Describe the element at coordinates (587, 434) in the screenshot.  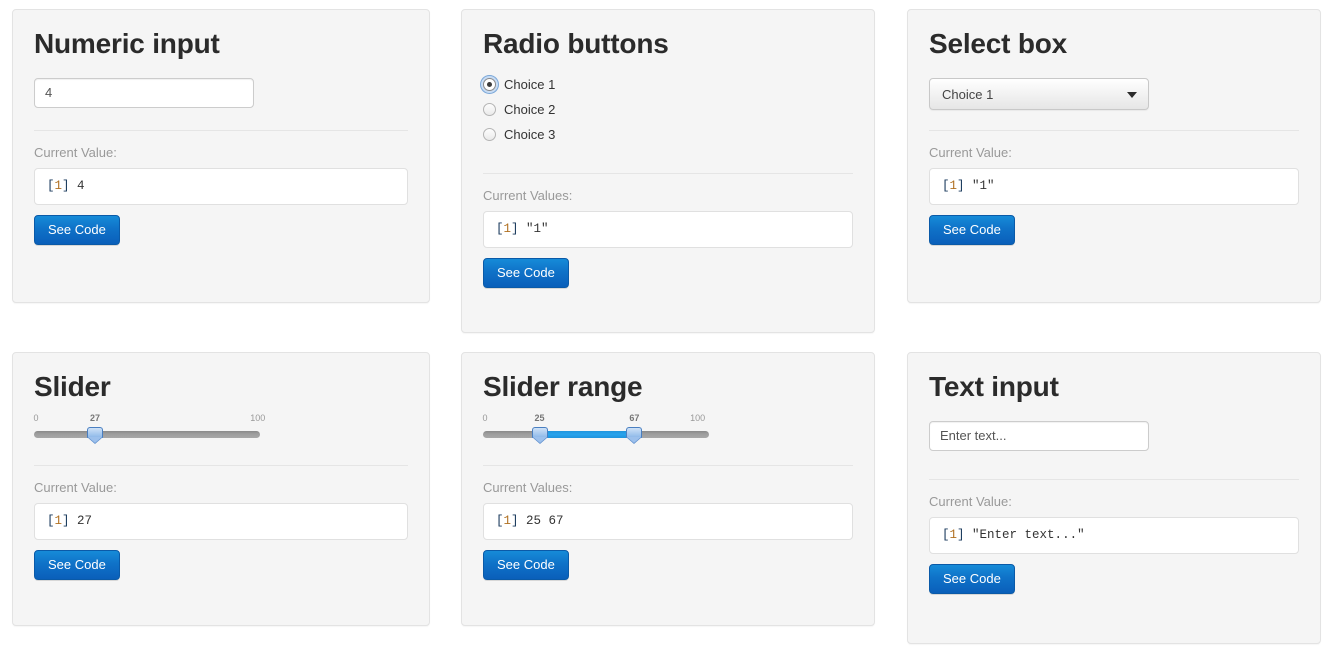
I see `slider-range-fill` at that location.